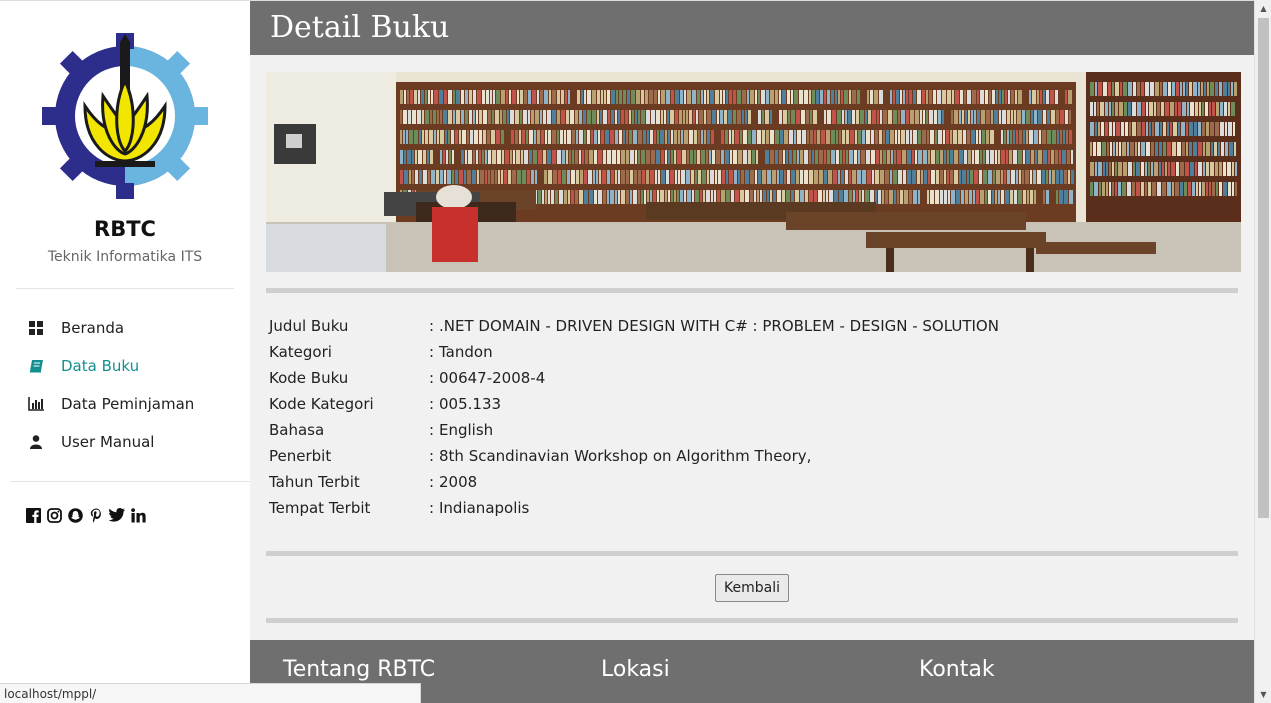 The image size is (1271, 703). I want to click on page-header: Detail Buku, so click(752, 27).